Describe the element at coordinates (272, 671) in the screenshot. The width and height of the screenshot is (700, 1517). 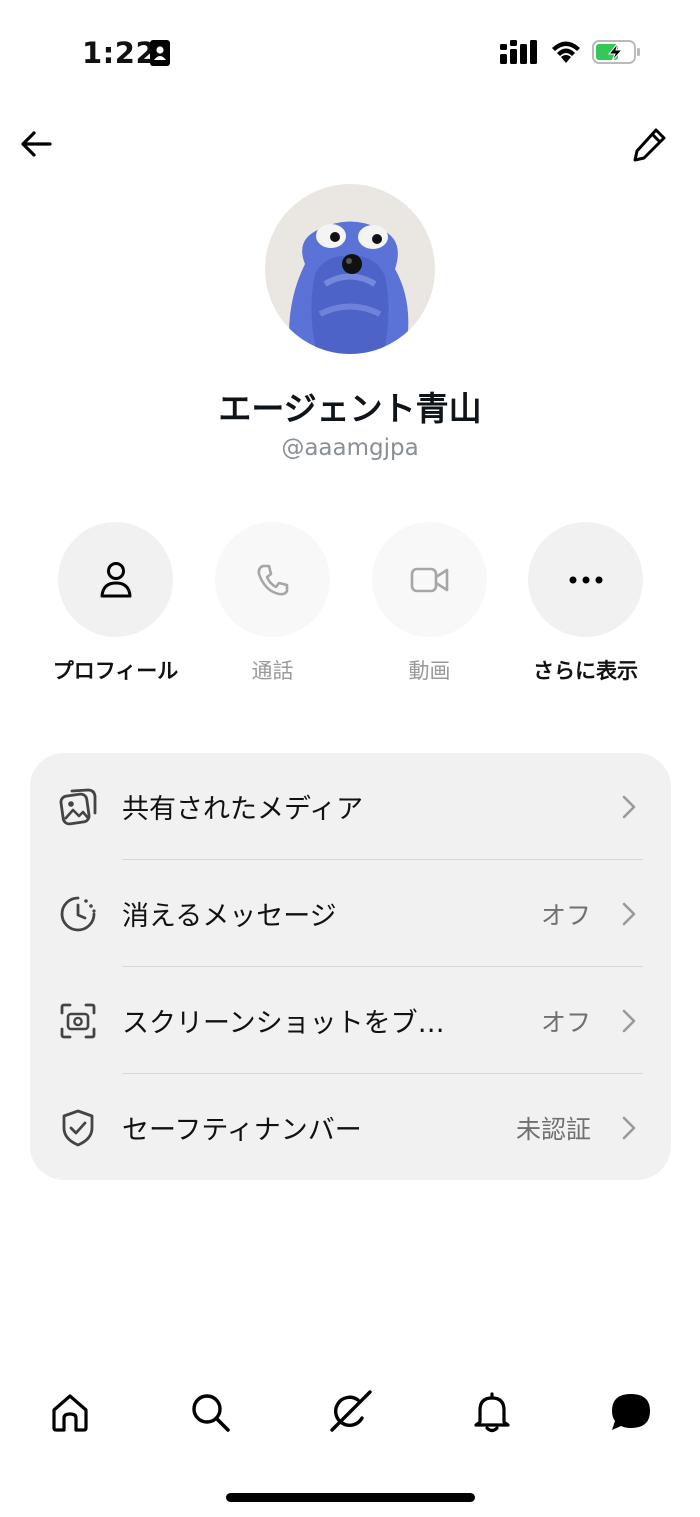
I see `call-action-label: 通話` at that location.